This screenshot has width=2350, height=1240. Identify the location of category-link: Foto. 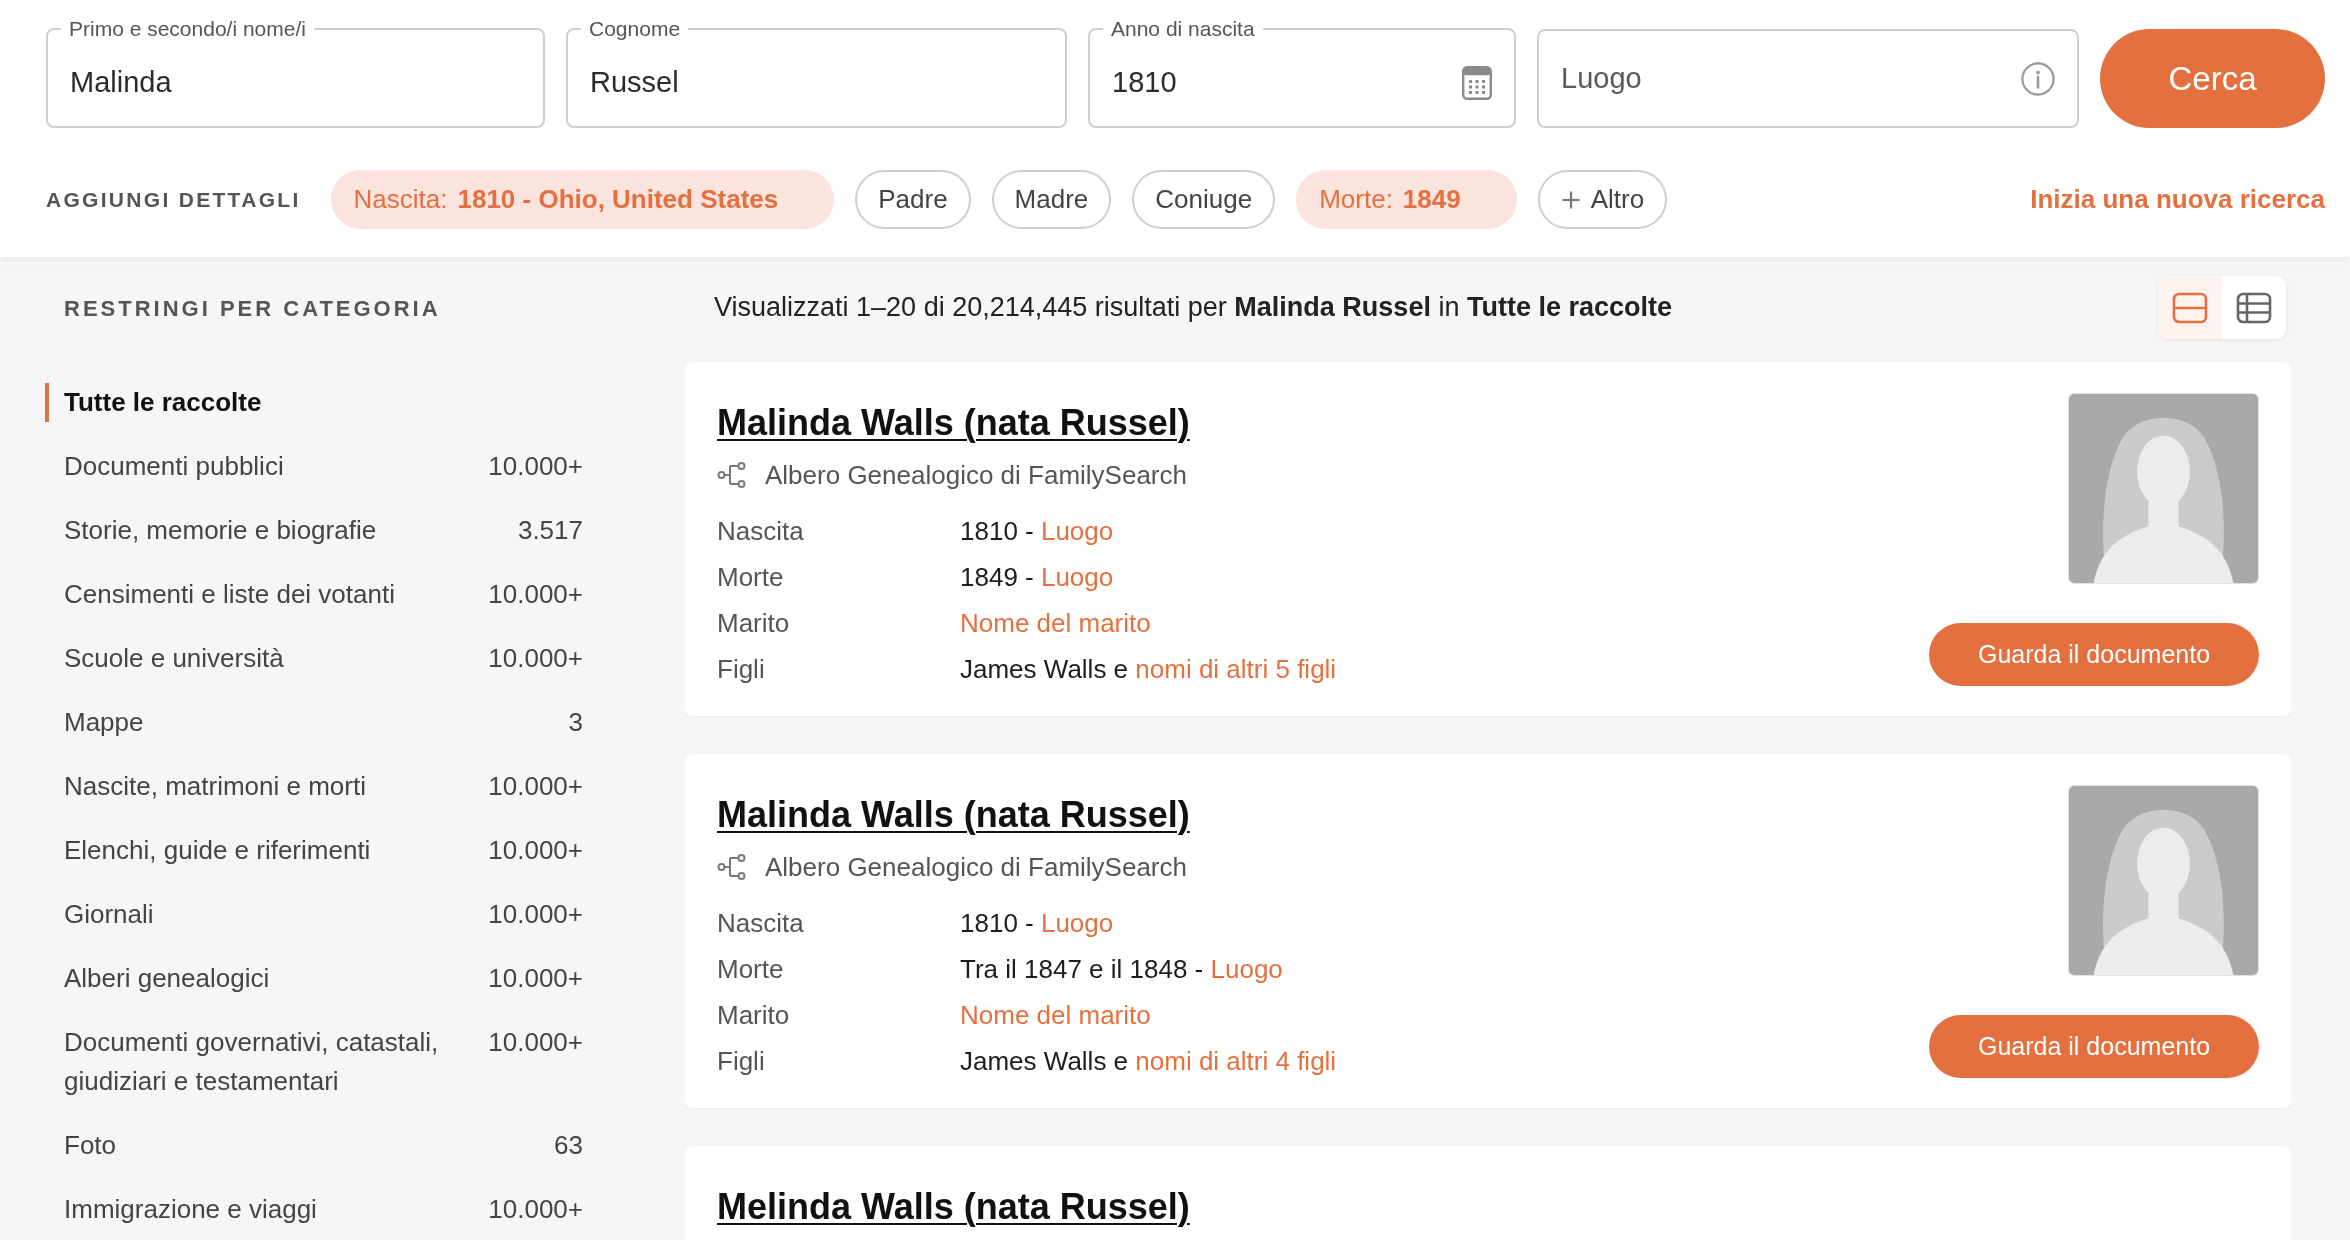
(81, 1145).